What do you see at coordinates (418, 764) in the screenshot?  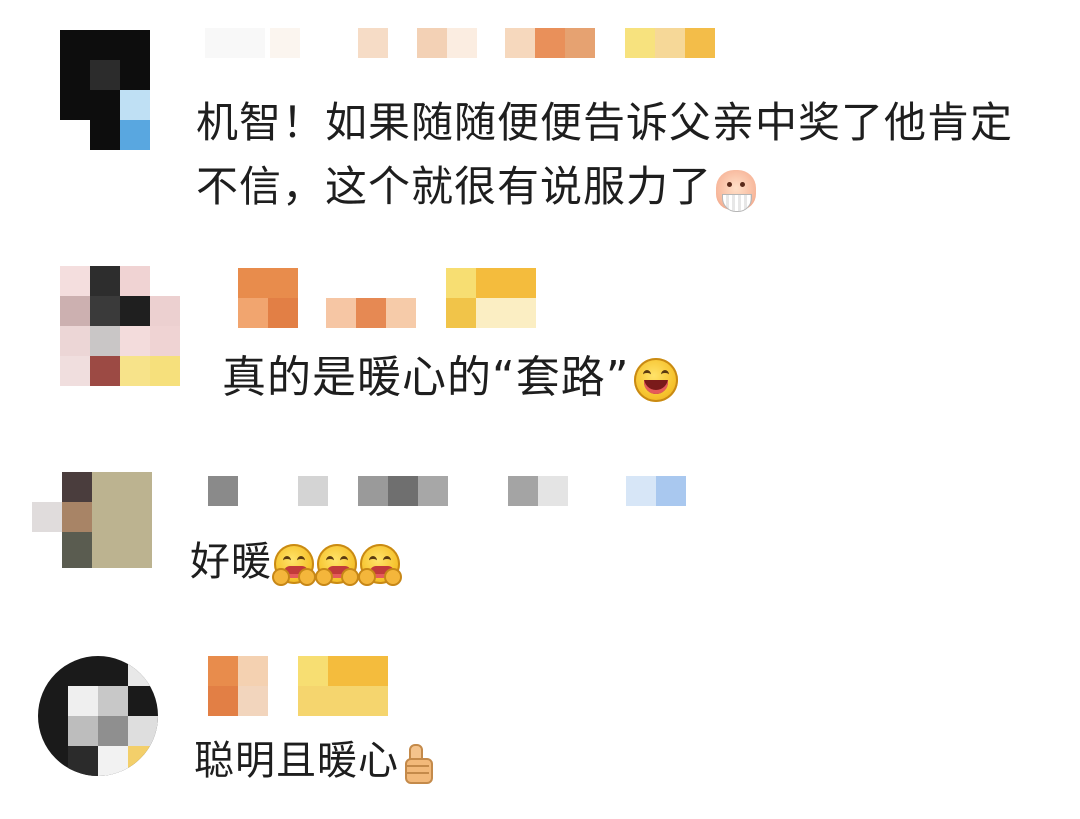 I see `thumbs-up-icon` at bounding box center [418, 764].